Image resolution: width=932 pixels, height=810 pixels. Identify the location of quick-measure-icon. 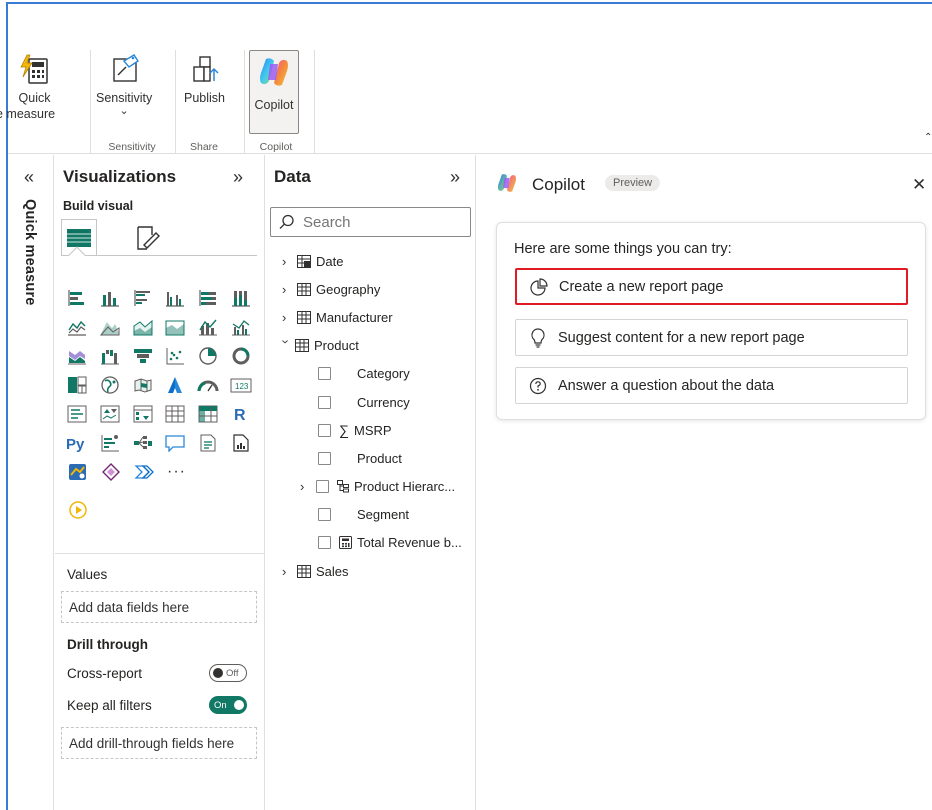
(35, 70).